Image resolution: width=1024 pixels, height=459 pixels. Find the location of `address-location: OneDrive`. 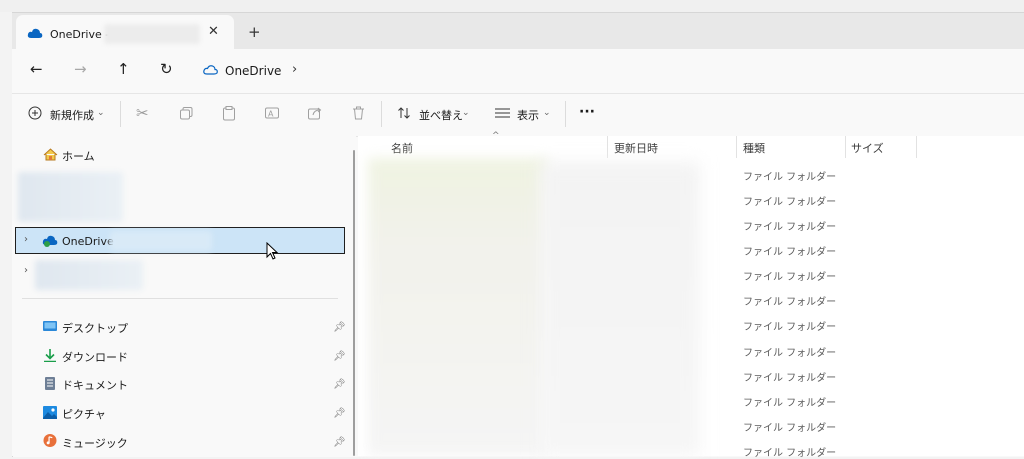

address-location: OneDrive is located at coordinates (253, 71).